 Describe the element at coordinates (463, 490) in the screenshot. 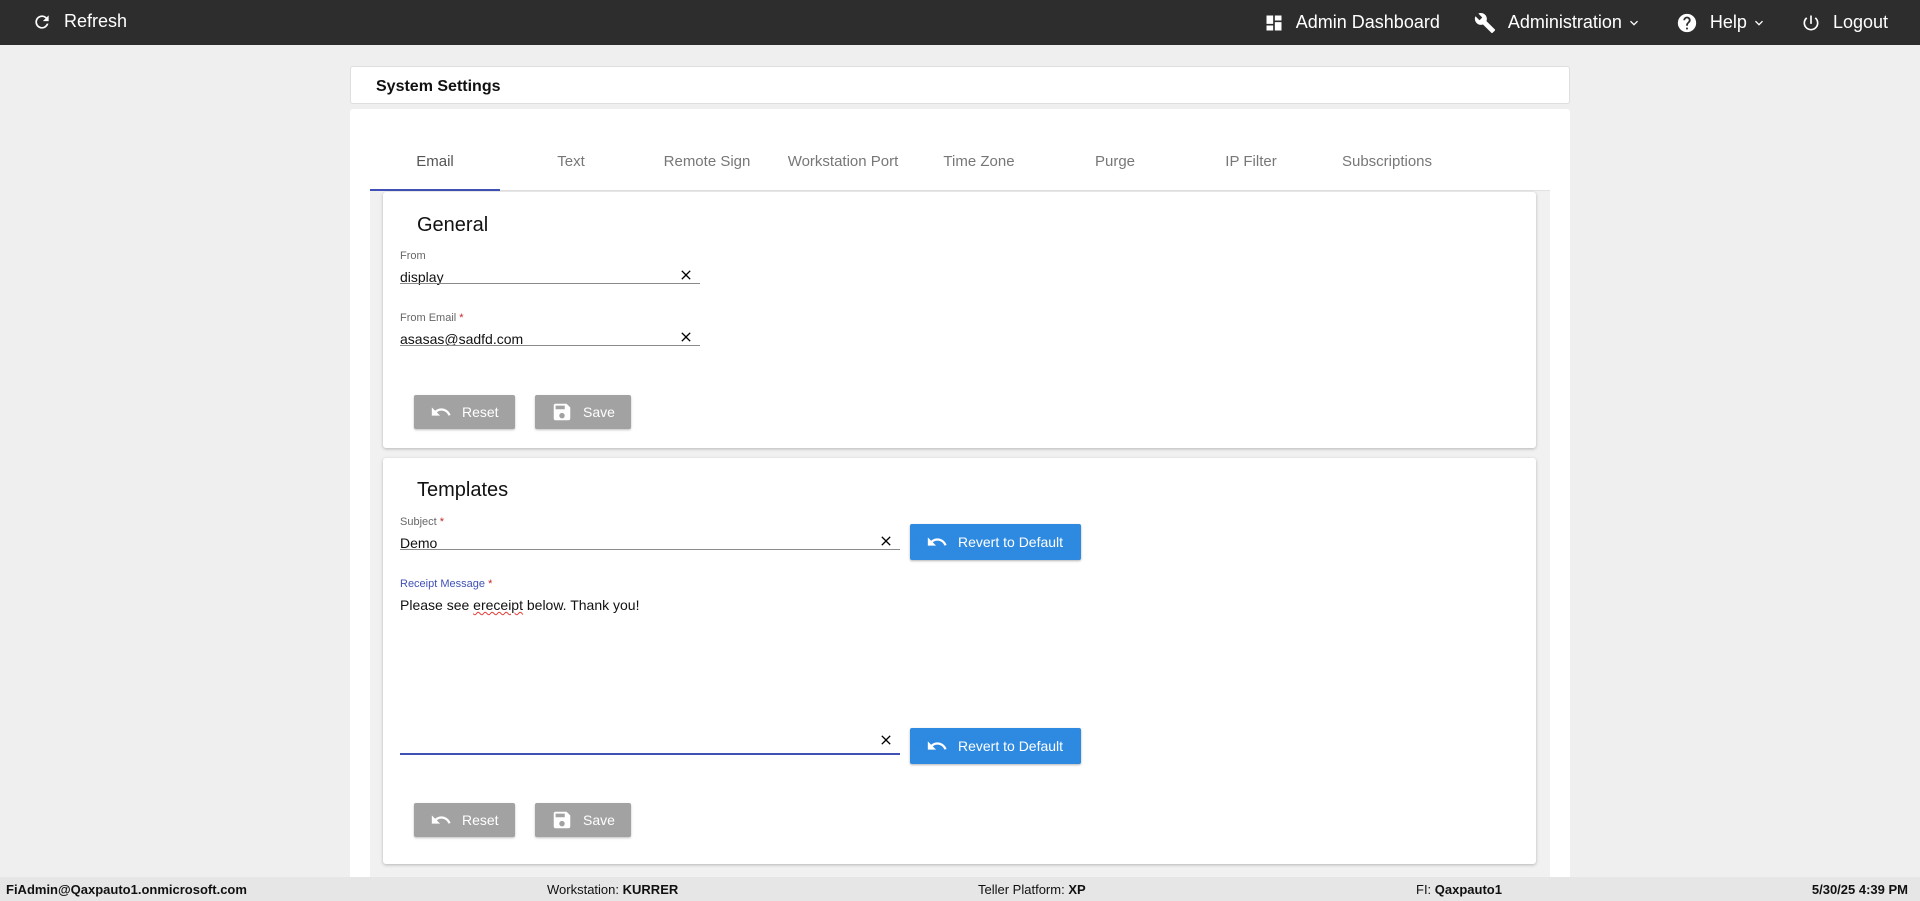

I see `templates-title: Templates` at that location.